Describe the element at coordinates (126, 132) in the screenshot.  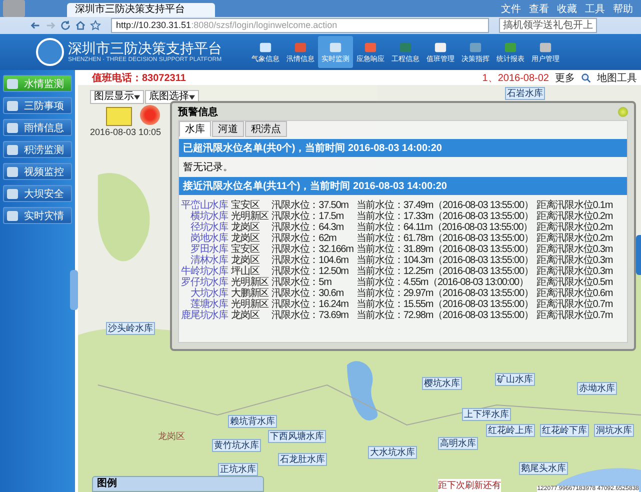
I see `timestamp-text: 2016-08-03 10:05` at that location.